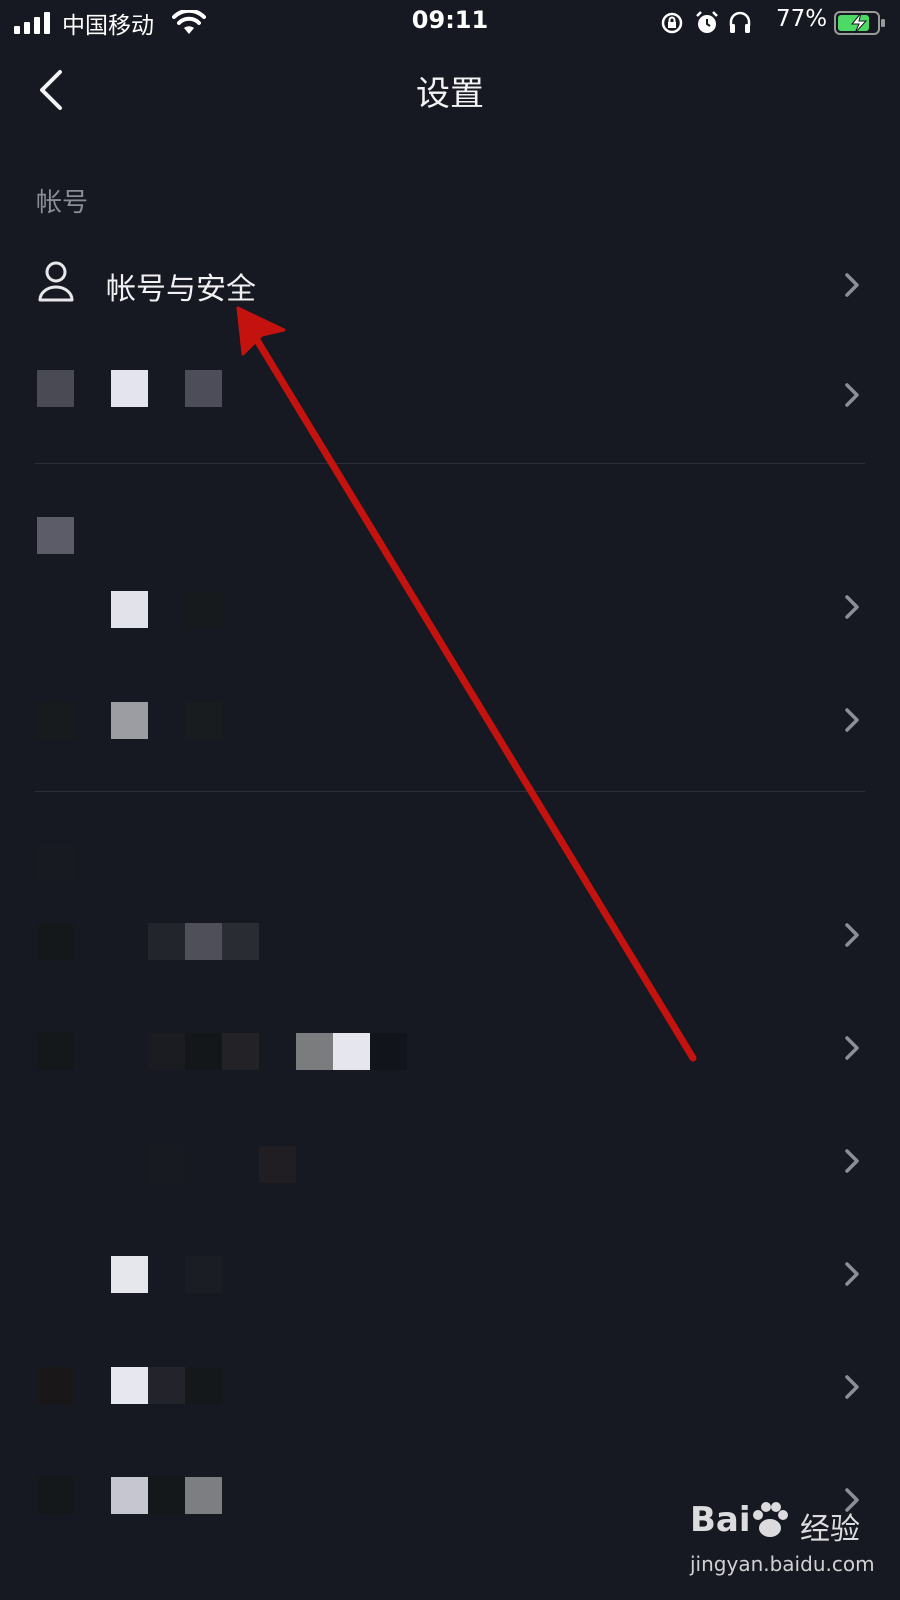 This screenshot has height=1600, width=900. I want to click on watermark-url: jingyan.baidu.com, so click(782, 1564).